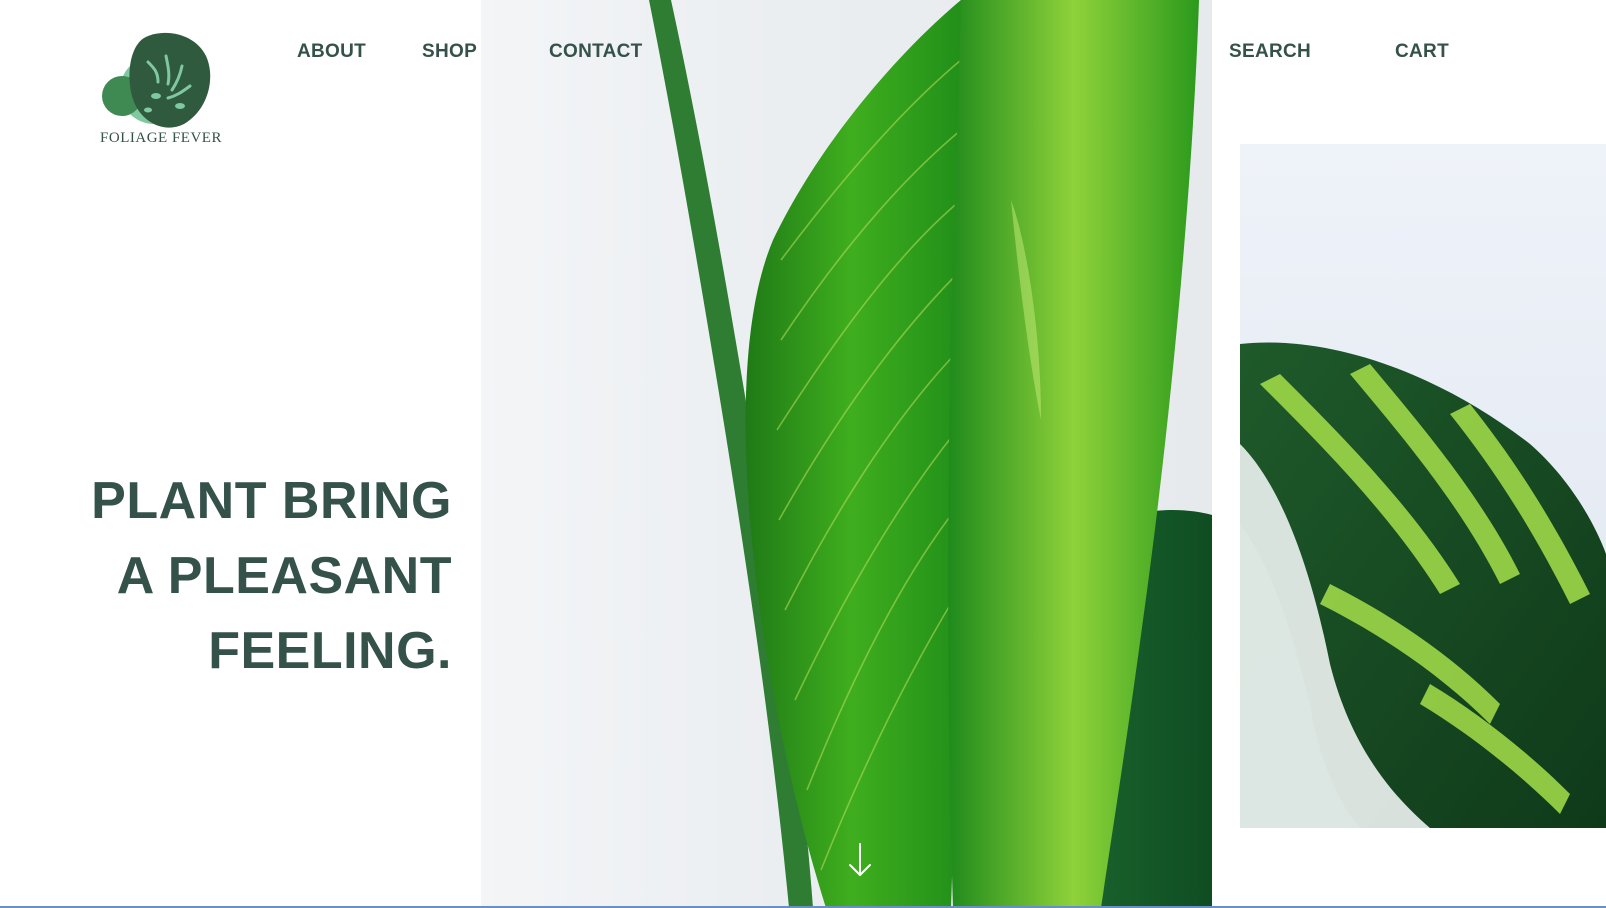  Describe the element at coordinates (161, 138) in the screenshot. I see `brand-name: FOLIAGE FEVER` at that location.